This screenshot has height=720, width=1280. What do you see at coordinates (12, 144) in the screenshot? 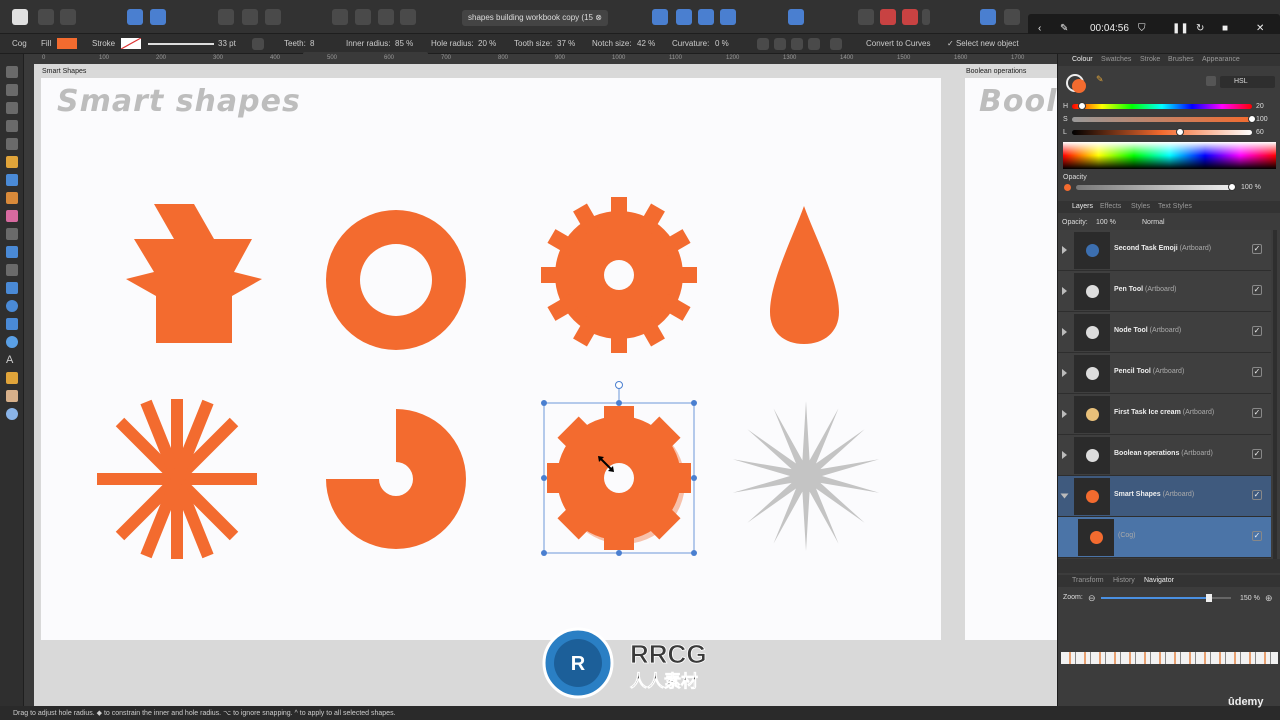
I see `pen-tool-icon` at bounding box center [12, 144].